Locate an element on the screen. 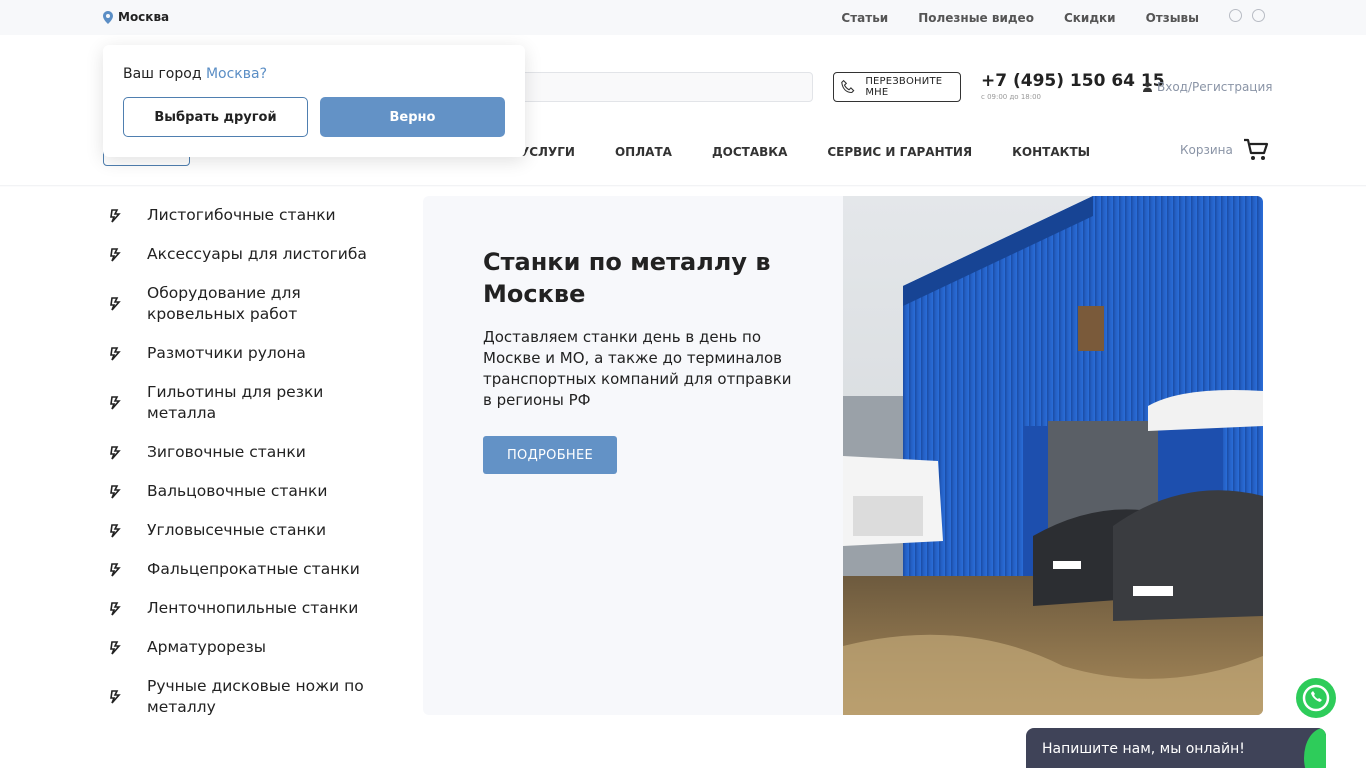  whatsapp-phone-icon is located at coordinates (1316, 698).